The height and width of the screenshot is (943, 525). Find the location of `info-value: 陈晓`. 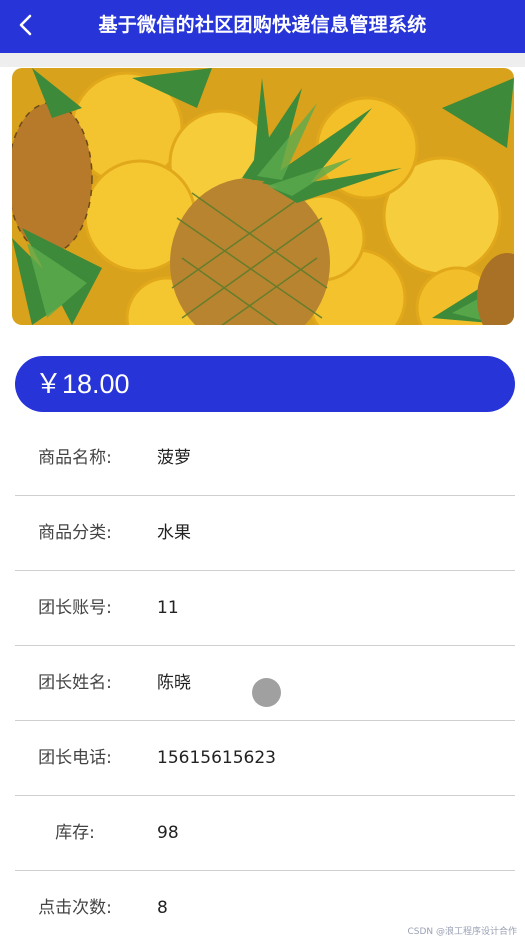

info-value: 陈晓 is located at coordinates (174, 683).